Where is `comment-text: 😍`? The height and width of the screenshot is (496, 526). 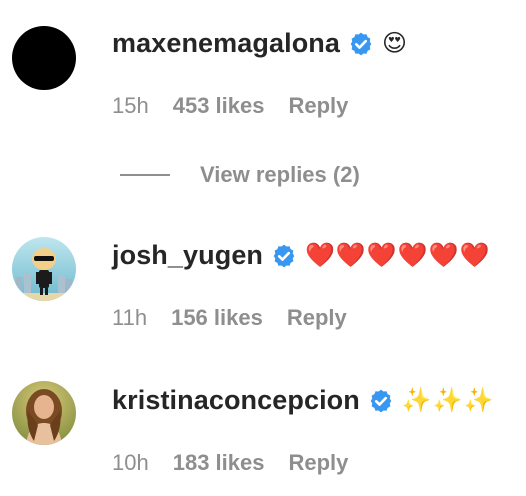
comment-text: 😍 is located at coordinates (395, 43).